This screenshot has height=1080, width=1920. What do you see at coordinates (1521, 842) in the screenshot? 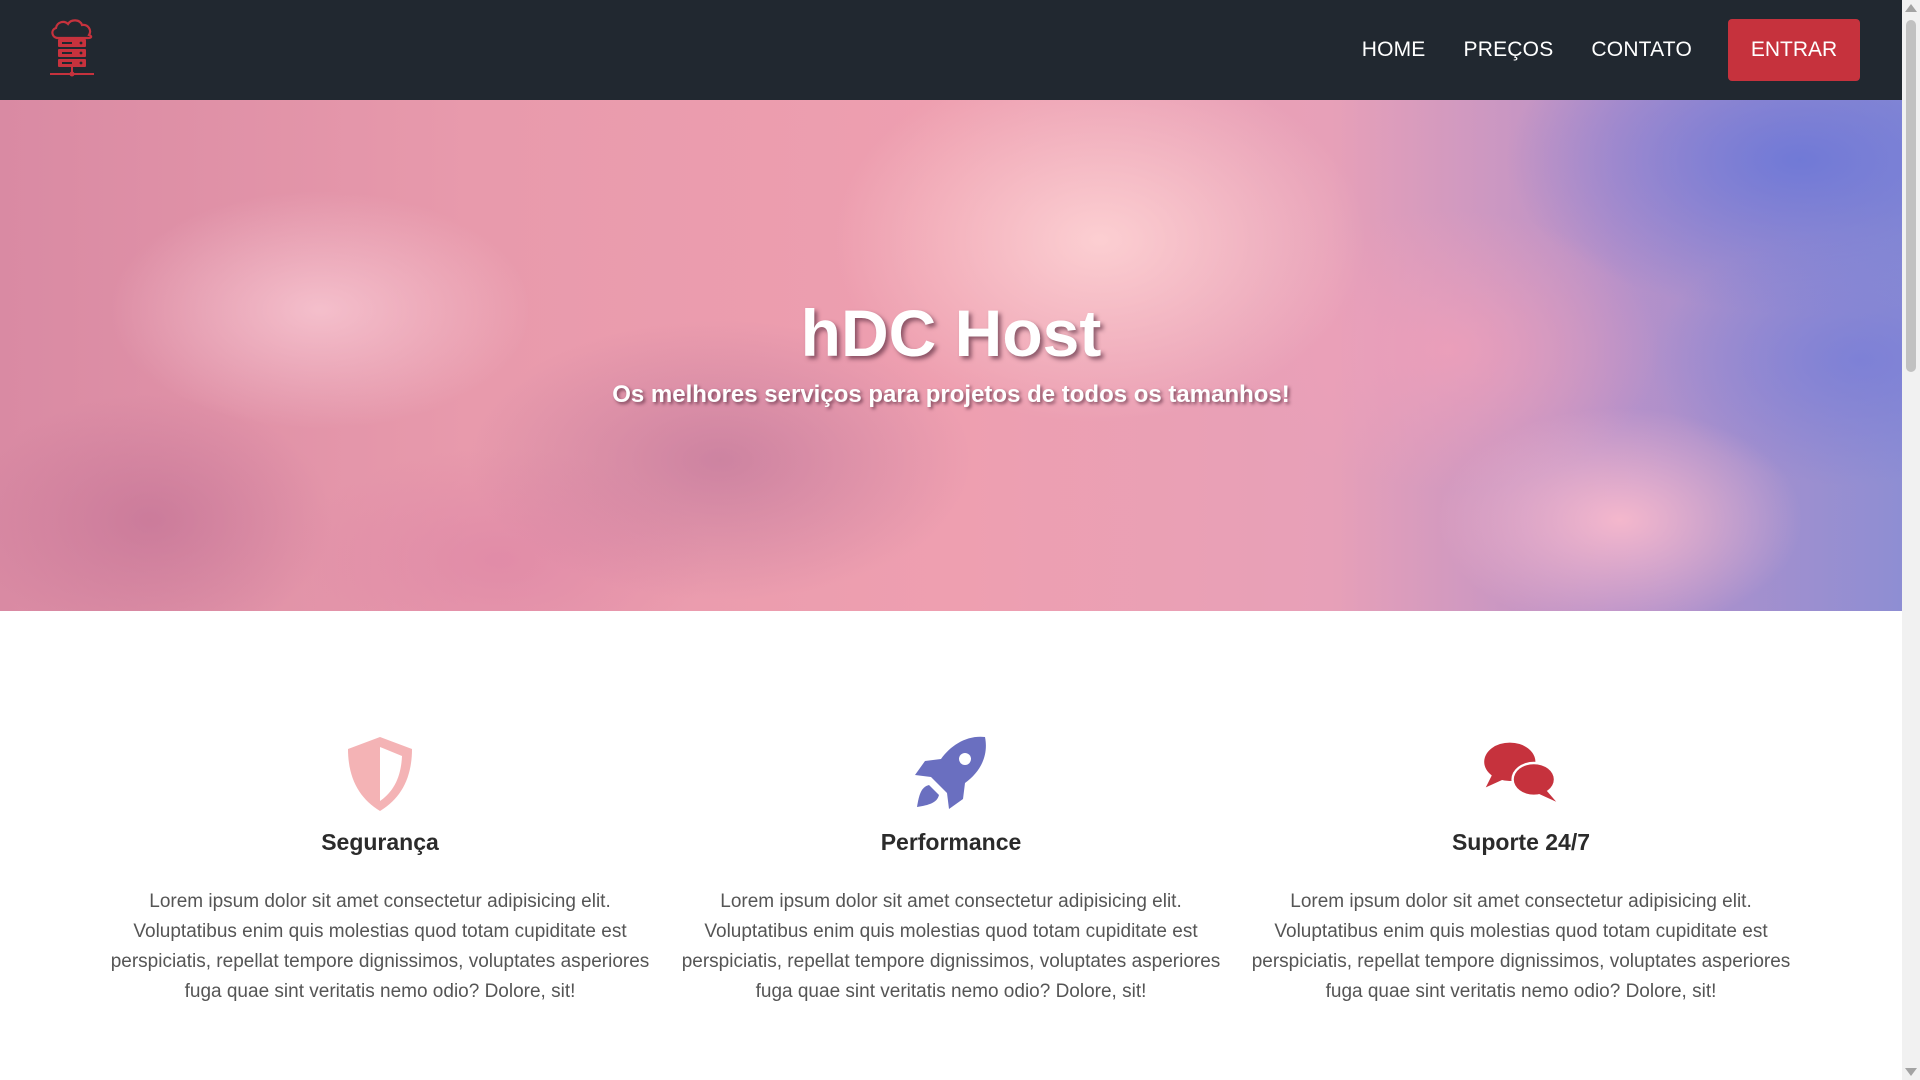
I see `feature-title: Suporte 24/7` at bounding box center [1521, 842].